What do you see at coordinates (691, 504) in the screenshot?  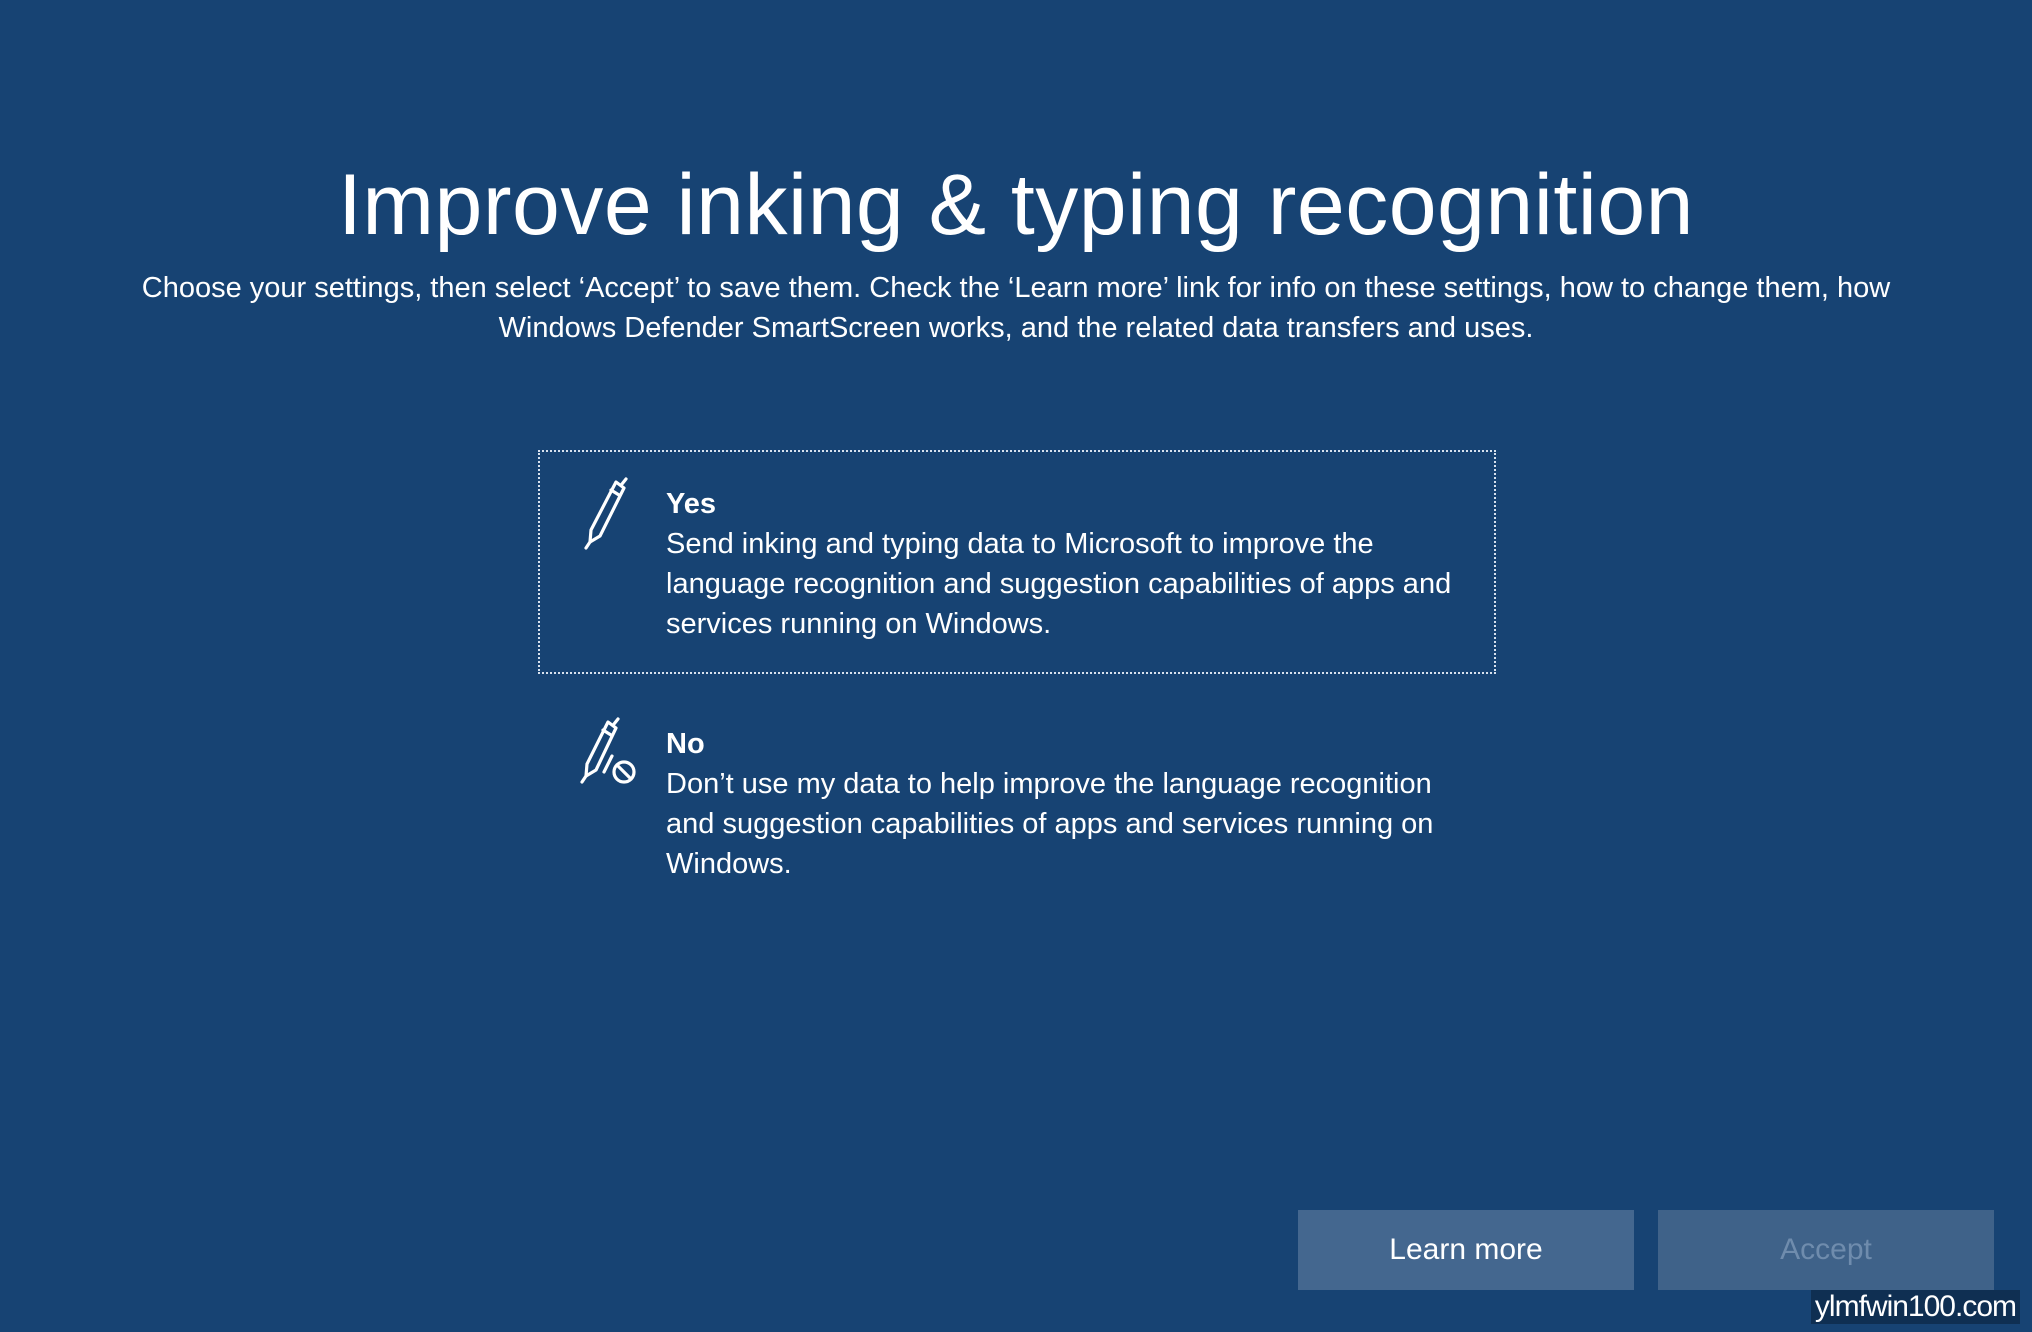 I see `option-yes-label: Yes` at bounding box center [691, 504].